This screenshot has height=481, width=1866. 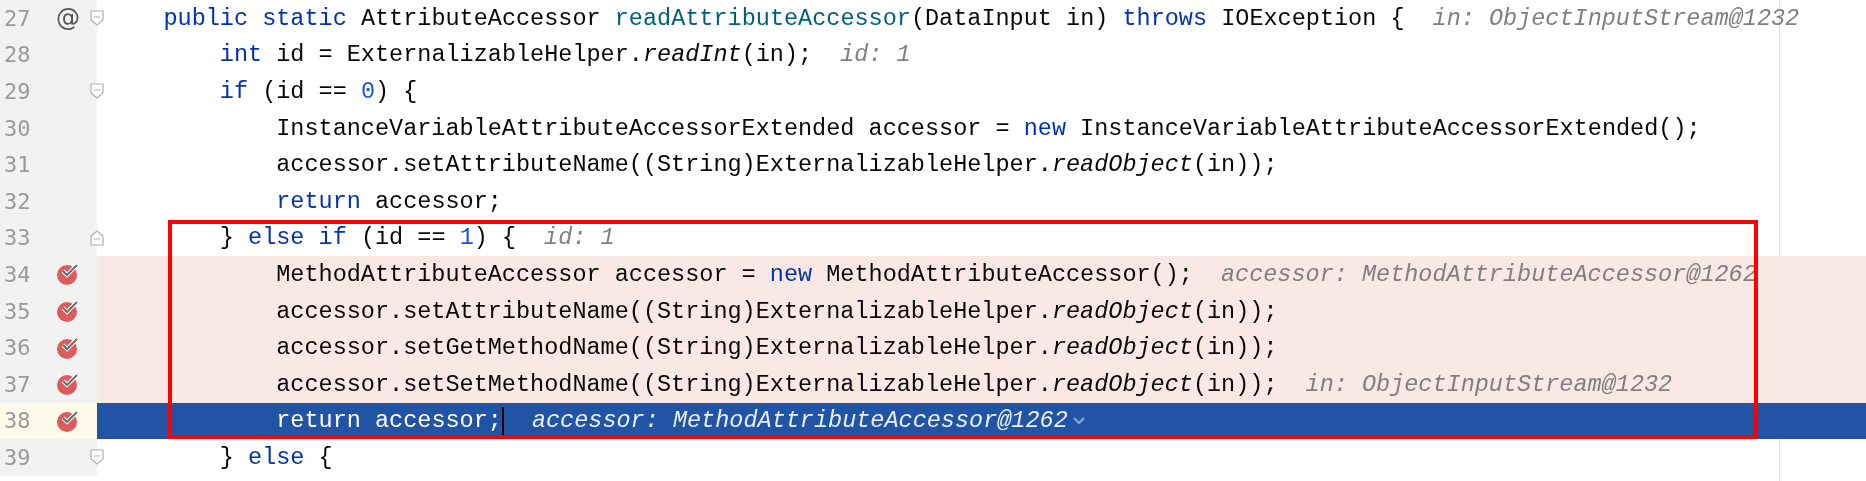 What do you see at coordinates (762, 18) in the screenshot?
I see `method-name: readAttributeAccessor` at bounding box center [762, 18].